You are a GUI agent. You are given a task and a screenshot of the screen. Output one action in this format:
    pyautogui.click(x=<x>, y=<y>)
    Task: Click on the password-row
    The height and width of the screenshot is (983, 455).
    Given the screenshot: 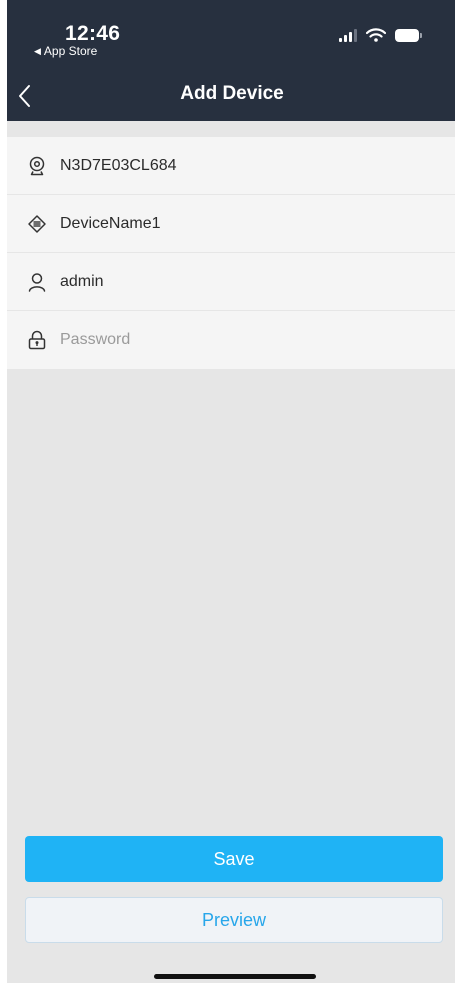 What is the action you would take?
    pyautogui.click(x=231, y=340)
    